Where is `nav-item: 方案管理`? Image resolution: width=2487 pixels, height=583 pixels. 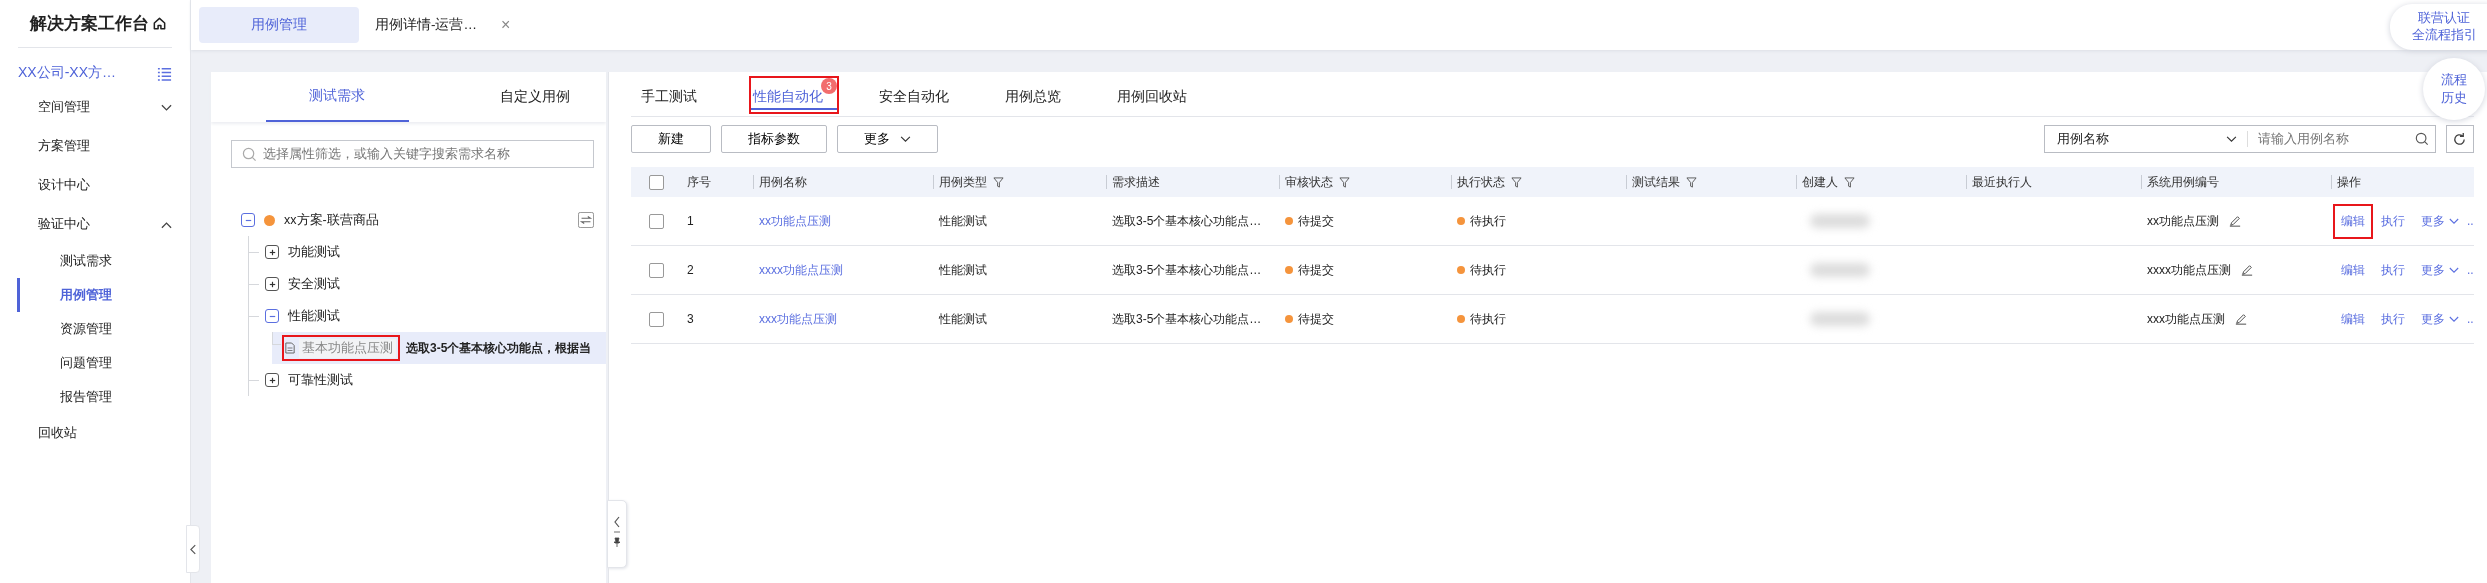 nav-item: 方案管理 is located at coordinates (95, 146).